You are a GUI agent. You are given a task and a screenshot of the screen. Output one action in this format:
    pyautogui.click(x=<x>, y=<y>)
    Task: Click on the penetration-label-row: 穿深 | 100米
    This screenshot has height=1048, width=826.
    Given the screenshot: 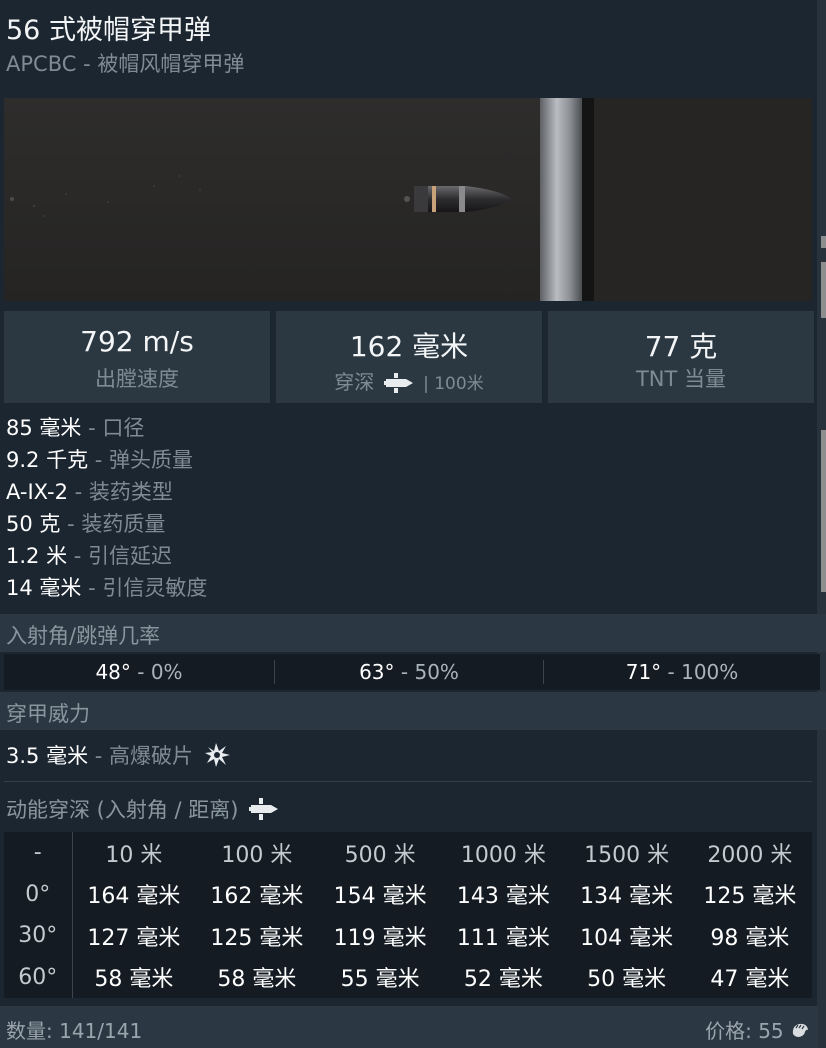 What is the action you would take?
    pyautogui.click(x=409, y=382)
    